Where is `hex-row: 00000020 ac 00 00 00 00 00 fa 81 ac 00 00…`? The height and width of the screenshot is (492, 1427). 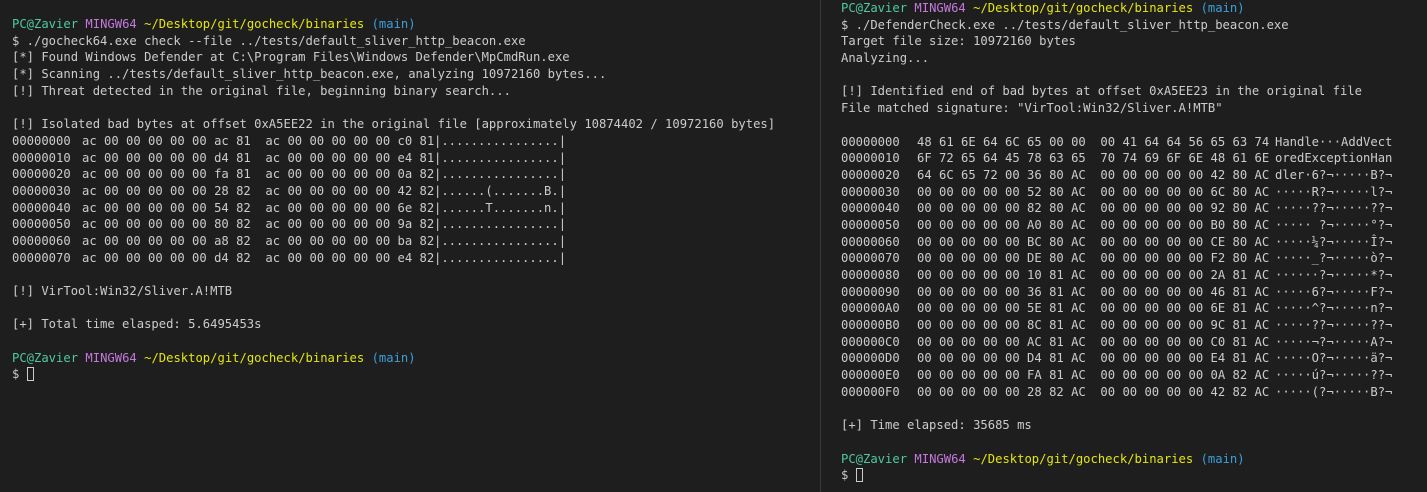
hex-row: 00000020 ac 00 00 00 00 00 fa 81 ac 00 00… is located at coordinates (416, 174).